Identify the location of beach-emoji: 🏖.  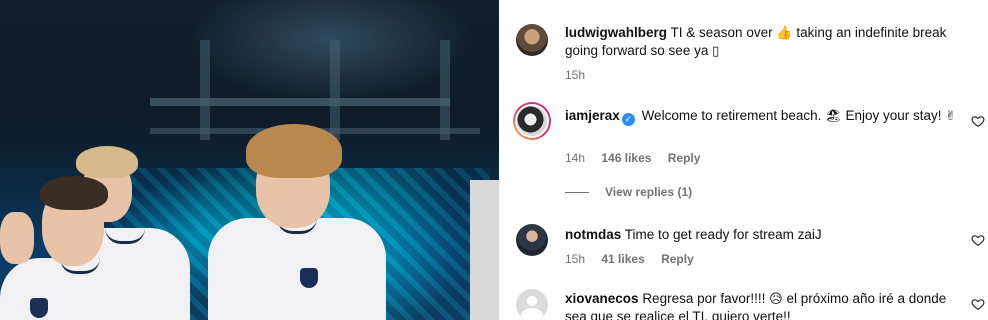
(833, 115).